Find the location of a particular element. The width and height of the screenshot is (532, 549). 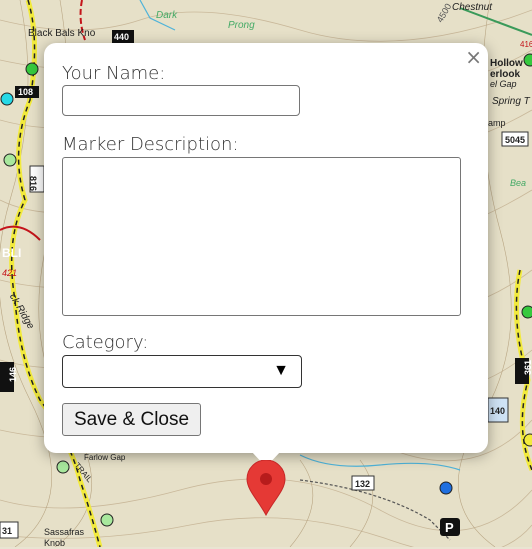

shield-440: 440 is located at coordinates (121, 37).